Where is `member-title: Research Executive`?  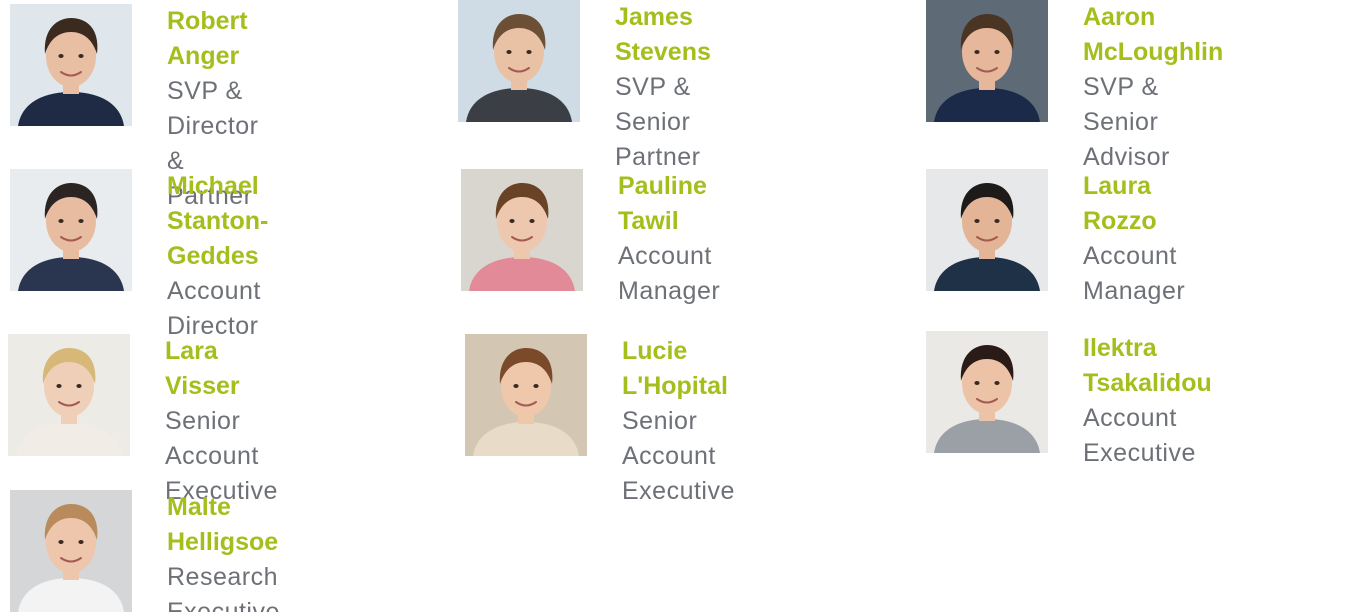 member-title: Research Executive is located at coordinates (223, 587).